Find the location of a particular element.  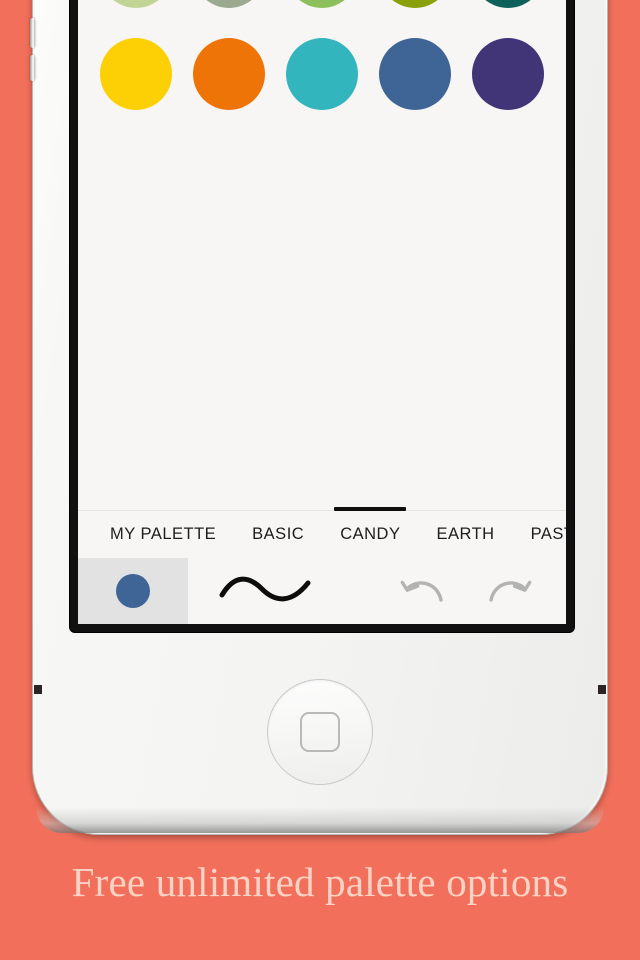

redo-button is located at coordinates (509, 591).